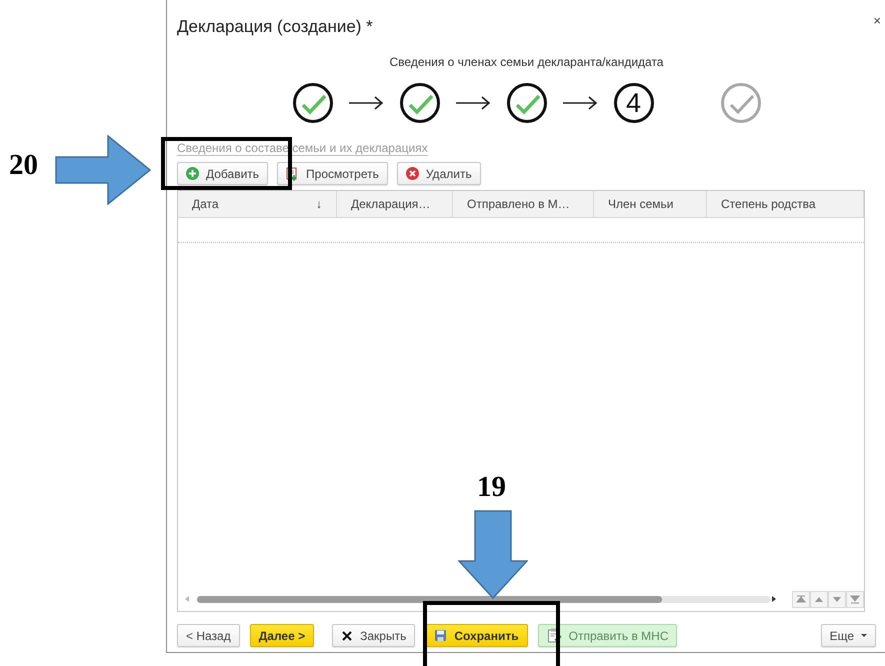 The width and height of the screenshot is (885, 666). What do you see at coordinates (438, 173) in the screenshot?
I see `delete-button: Удалить` at bounding box center [438, 173].